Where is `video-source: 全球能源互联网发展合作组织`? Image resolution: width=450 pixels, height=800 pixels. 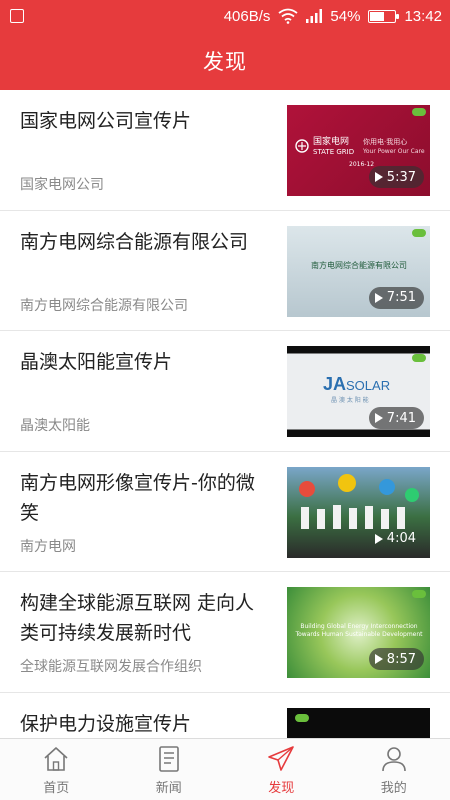
video-source: 全球能源互联网发展合作组织 is located at coordinates (111, 667).